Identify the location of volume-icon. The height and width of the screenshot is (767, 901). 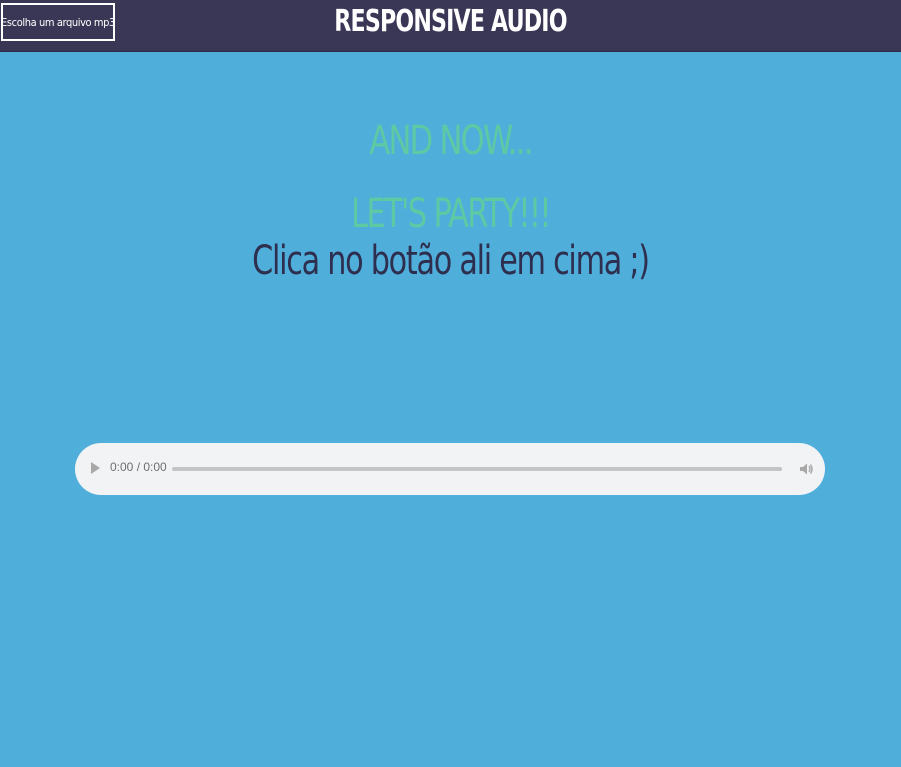
(806, 469).